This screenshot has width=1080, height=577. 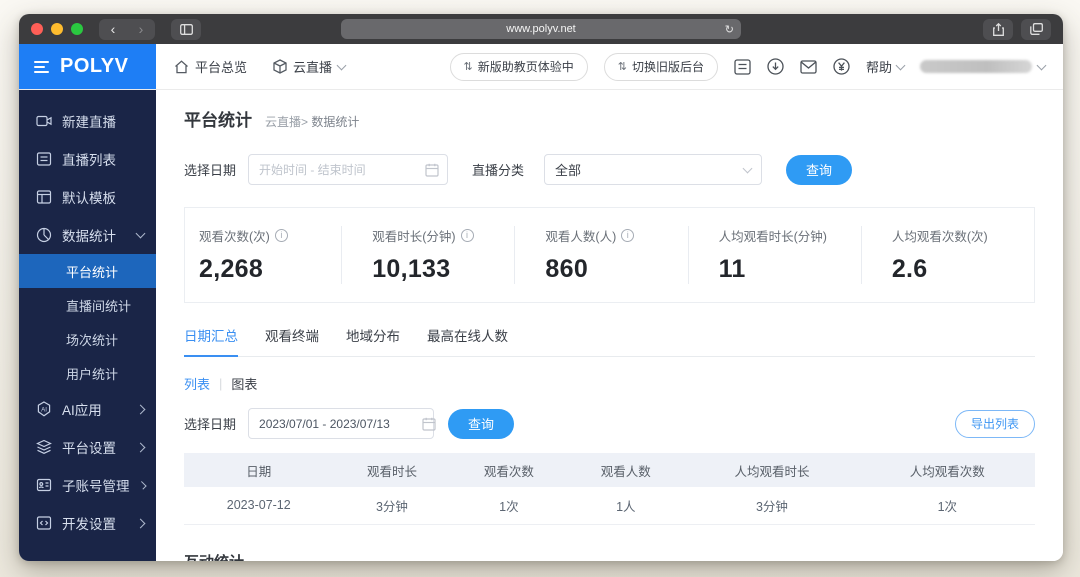 What do you see at coordinates (742, 66) in the screenshot?
I see `notice-icon` at bounding box center [742, 66].